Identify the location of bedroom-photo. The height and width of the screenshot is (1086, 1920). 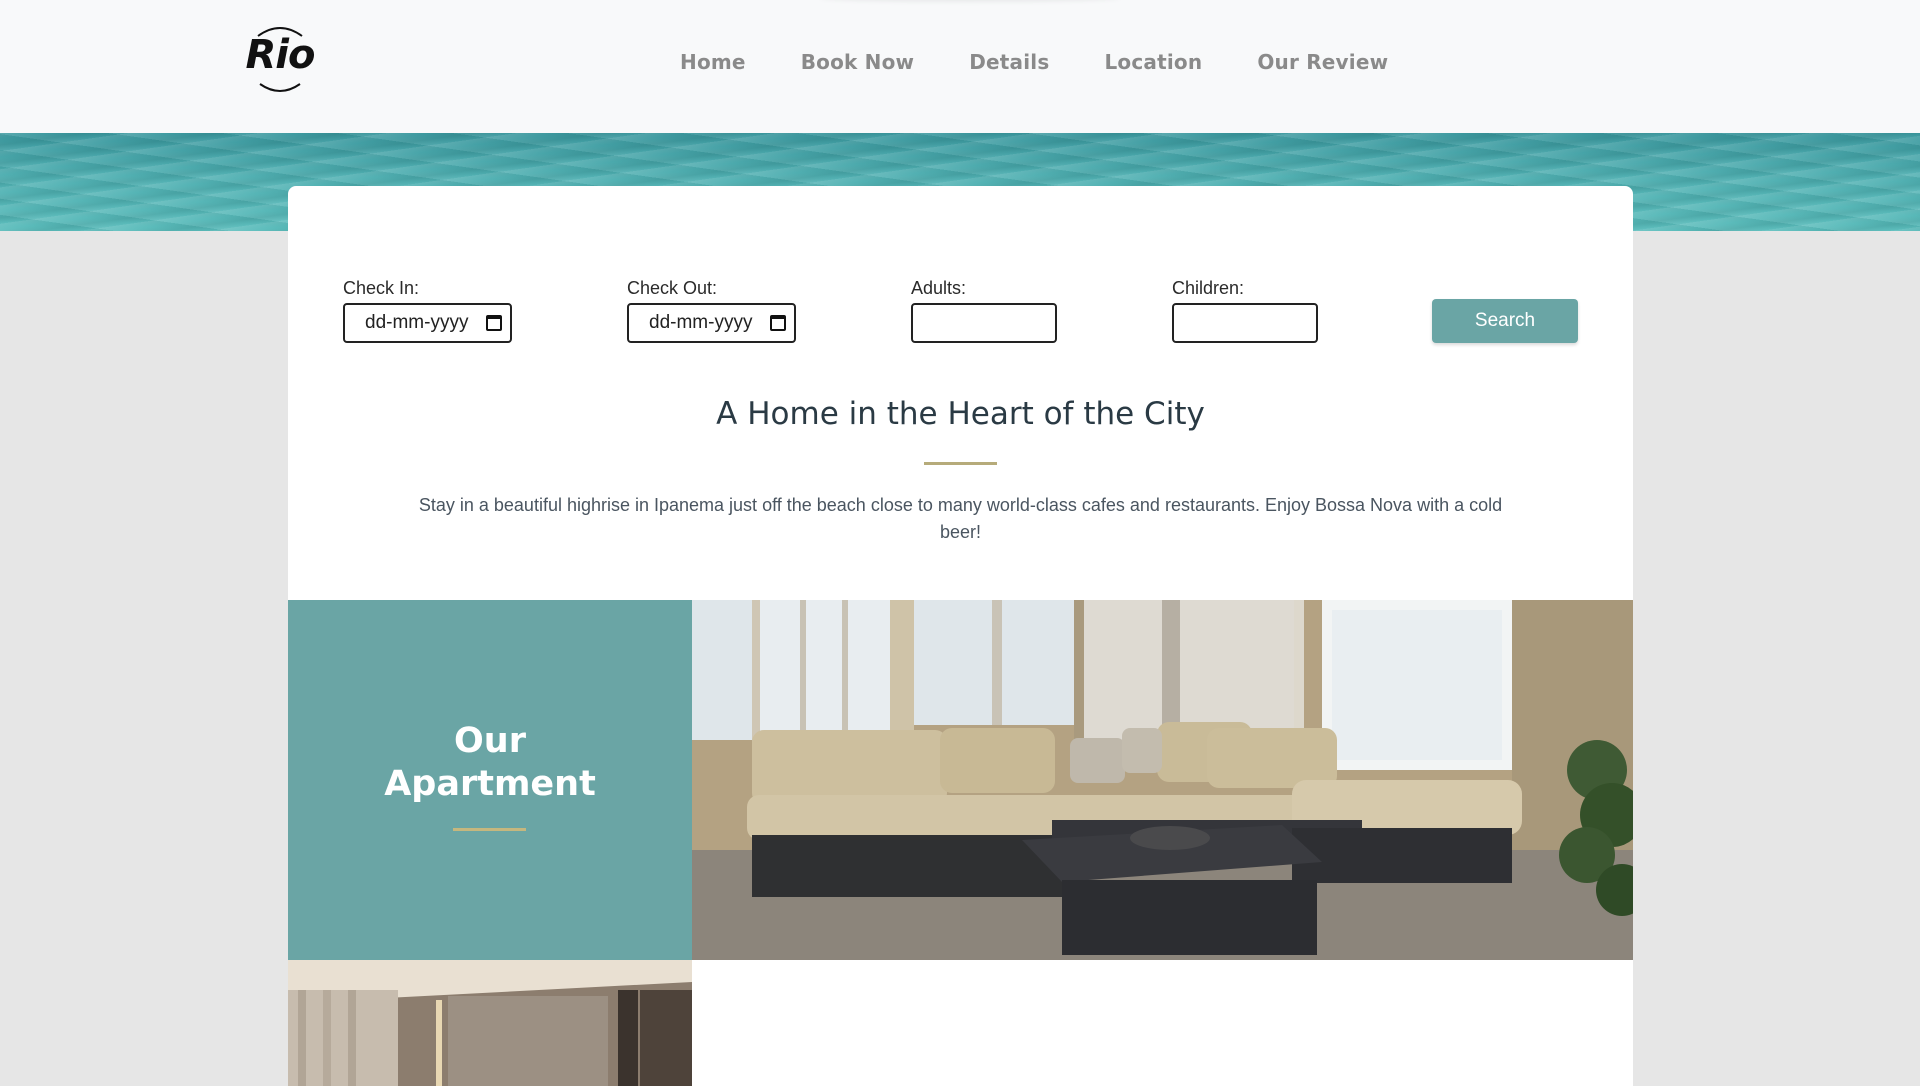
(490, 1023).